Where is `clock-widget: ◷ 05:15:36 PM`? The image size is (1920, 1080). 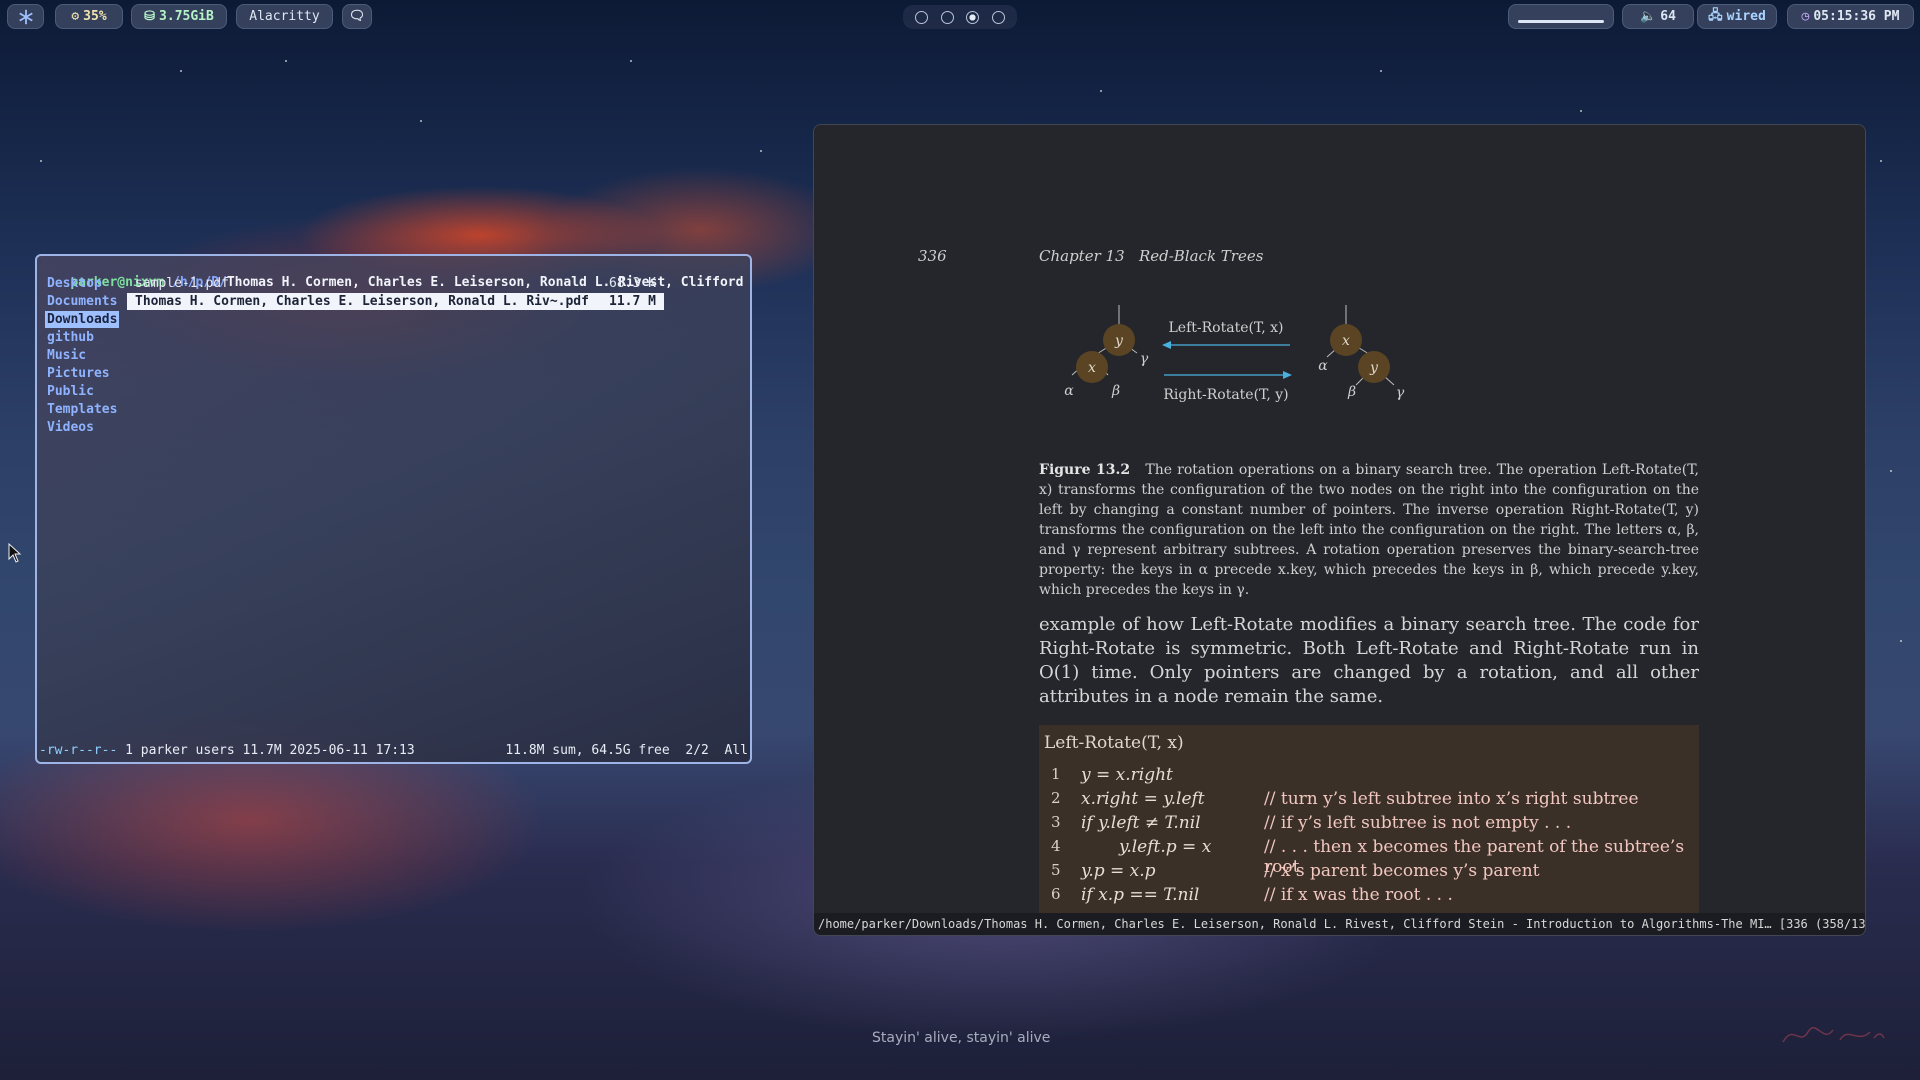
clock-widget: ◷ 05:15:36 PM is located at coordinates (1850, 16).